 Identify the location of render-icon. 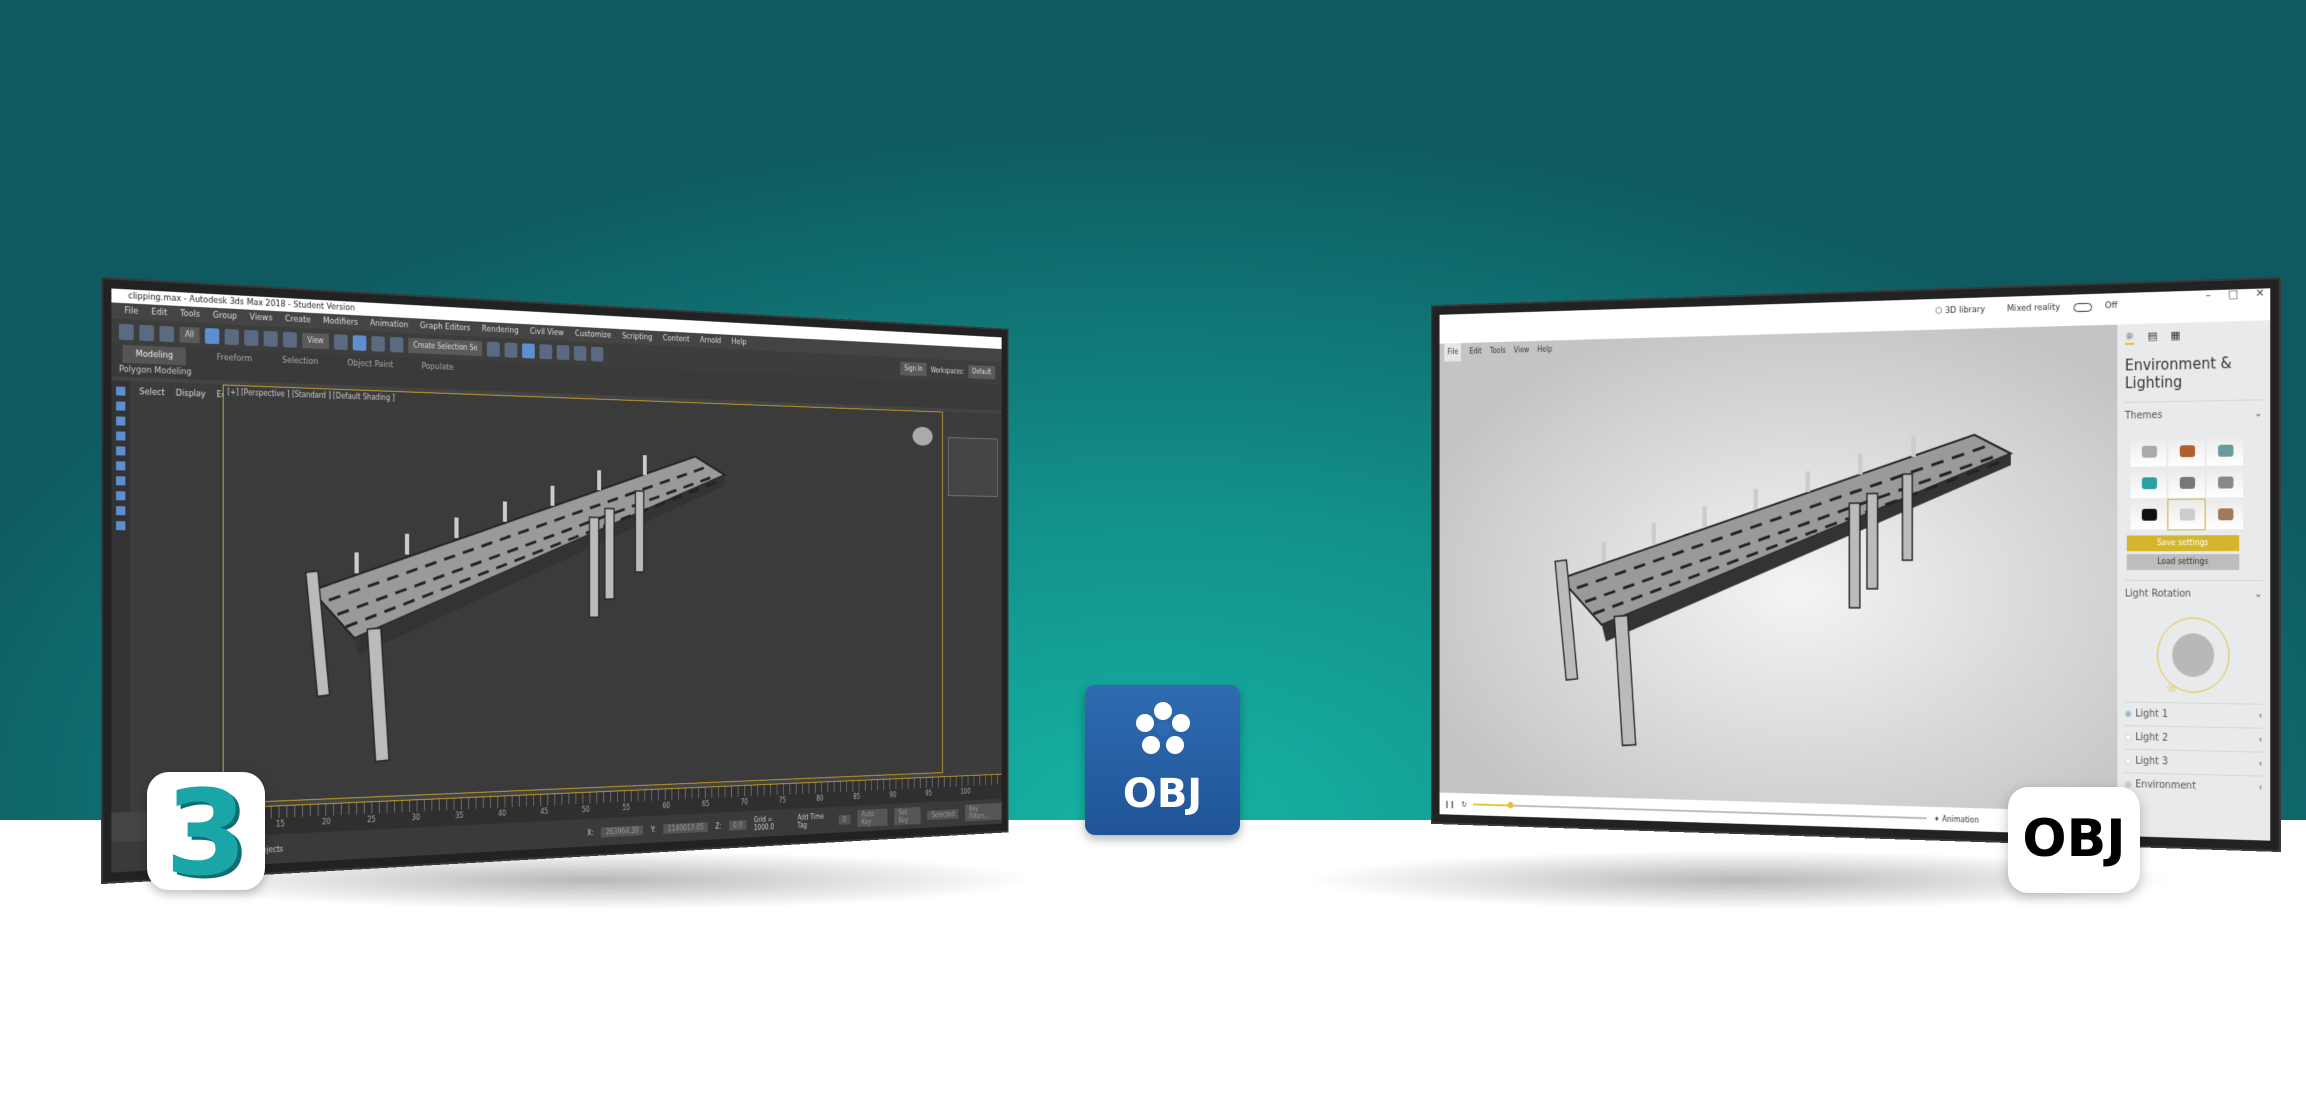
(597, 354).